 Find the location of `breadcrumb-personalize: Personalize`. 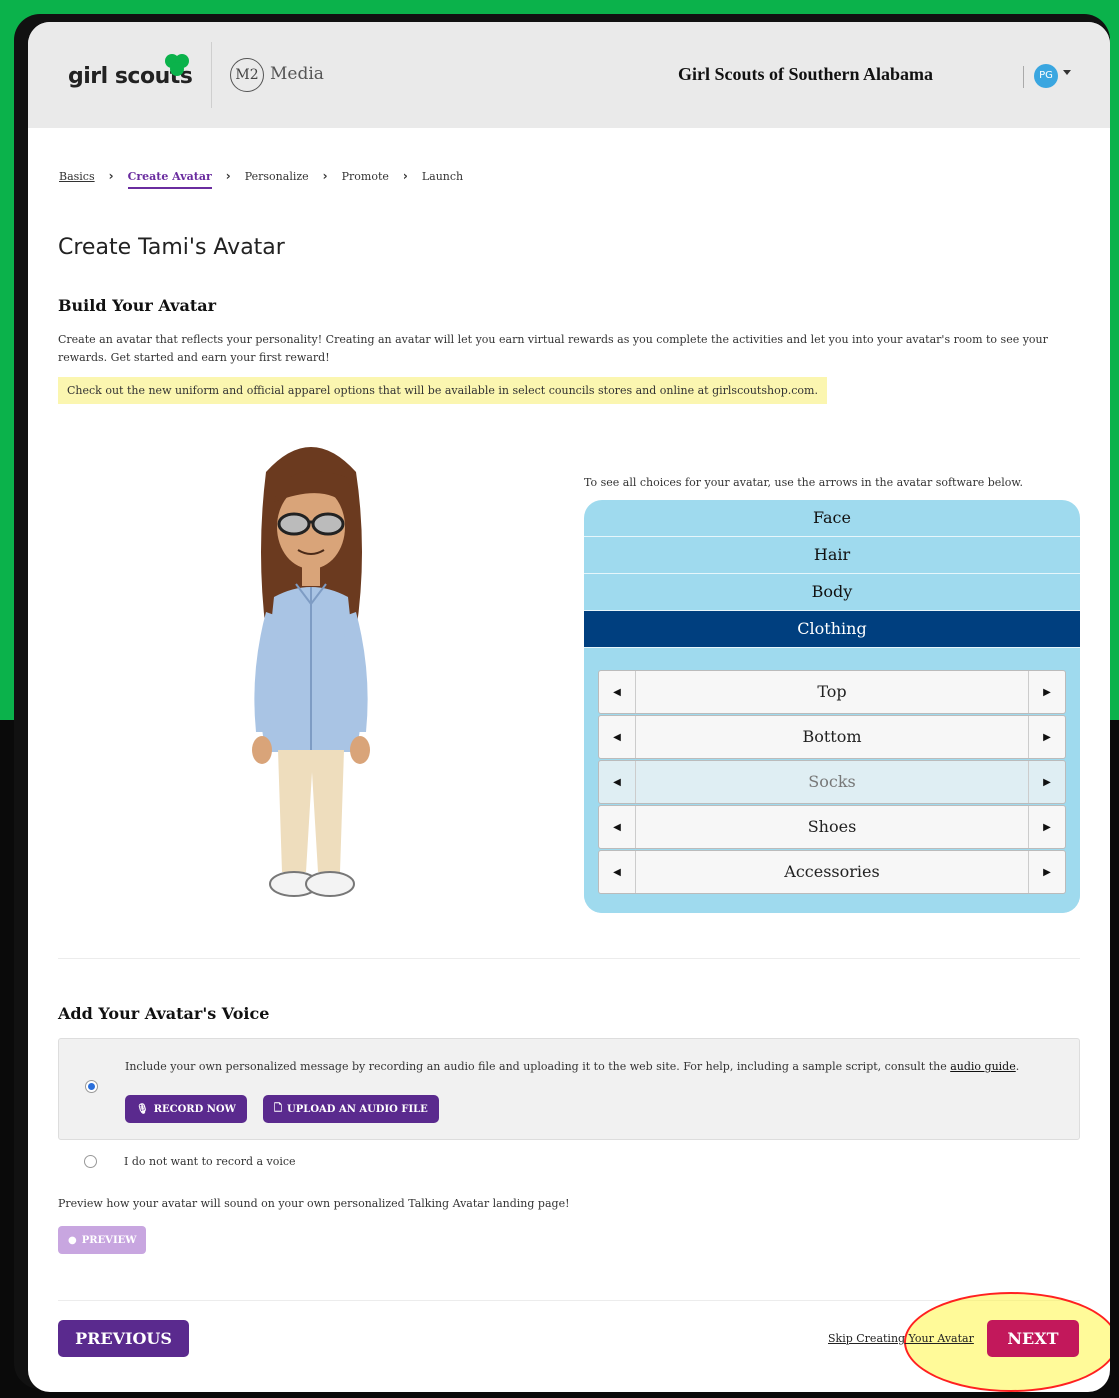

breadcrumb-personalize: Personalize is located at coordinates (277, 176).